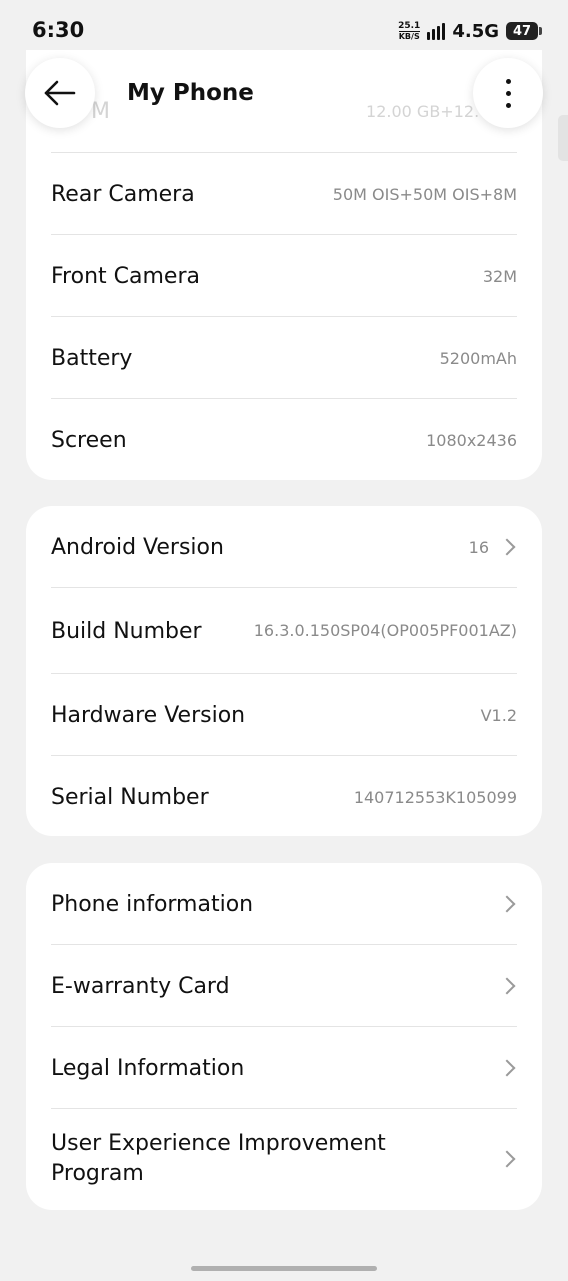 Image resolution: width=568 pixels, height=1281 pixels. Describe the element at coordinates (284, 547) in the screenshot. I see `android-version-row: Android Version 16` at that location.